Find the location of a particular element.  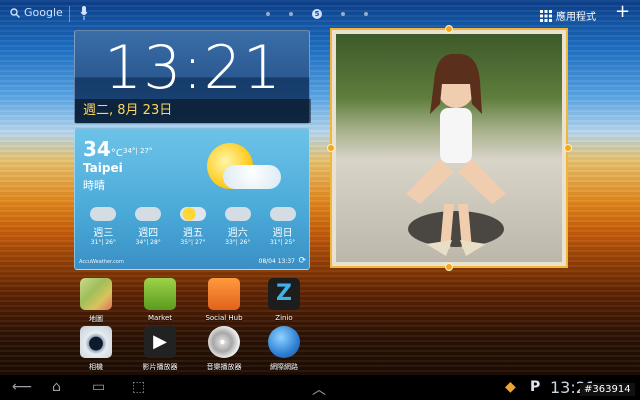

zinio-icon: Z is located at coordinates (284, 294).